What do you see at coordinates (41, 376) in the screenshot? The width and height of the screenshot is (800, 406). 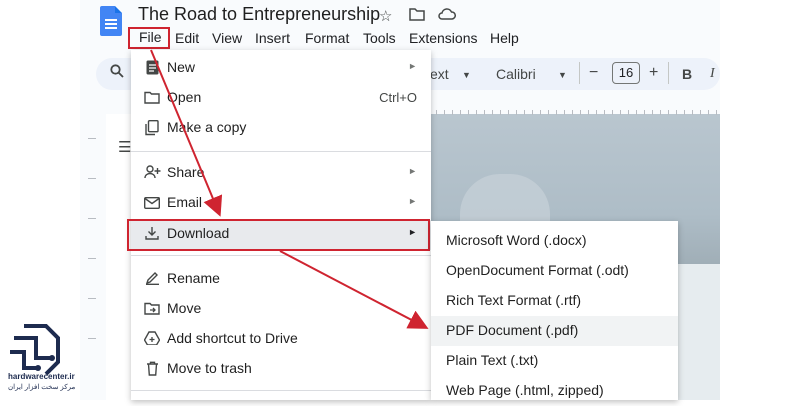 I see `watermark-site: hardwarecenter.ir` at bounding box center [41, 376].